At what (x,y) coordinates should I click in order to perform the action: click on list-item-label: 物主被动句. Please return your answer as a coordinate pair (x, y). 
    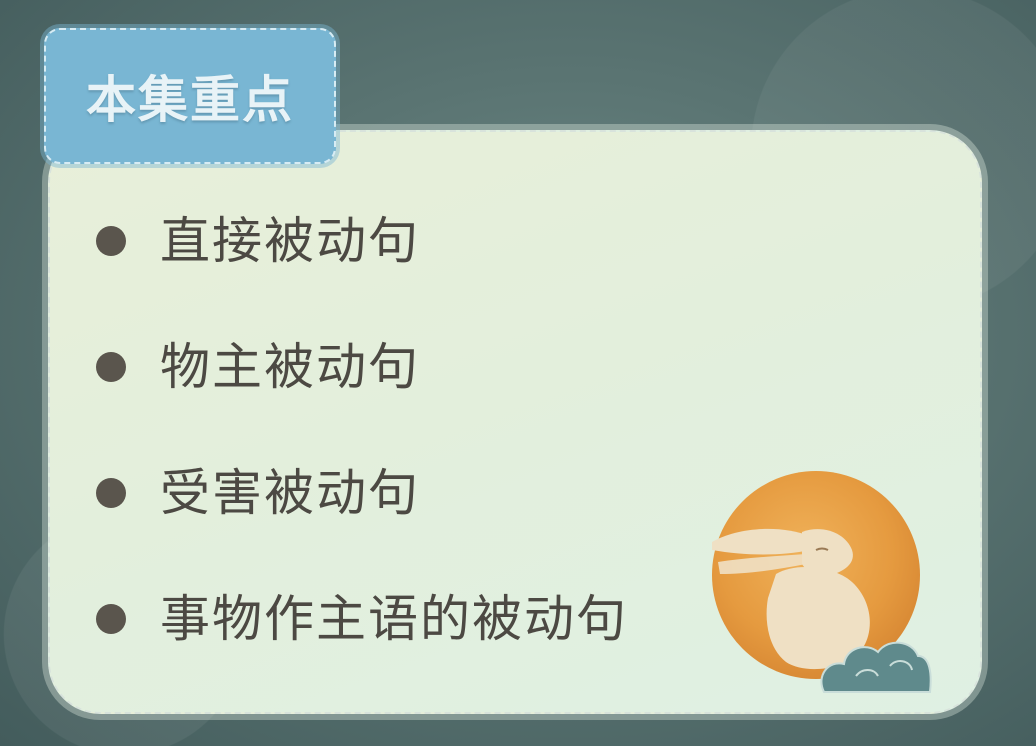
    Looking at the image, I should click on (290, 367).